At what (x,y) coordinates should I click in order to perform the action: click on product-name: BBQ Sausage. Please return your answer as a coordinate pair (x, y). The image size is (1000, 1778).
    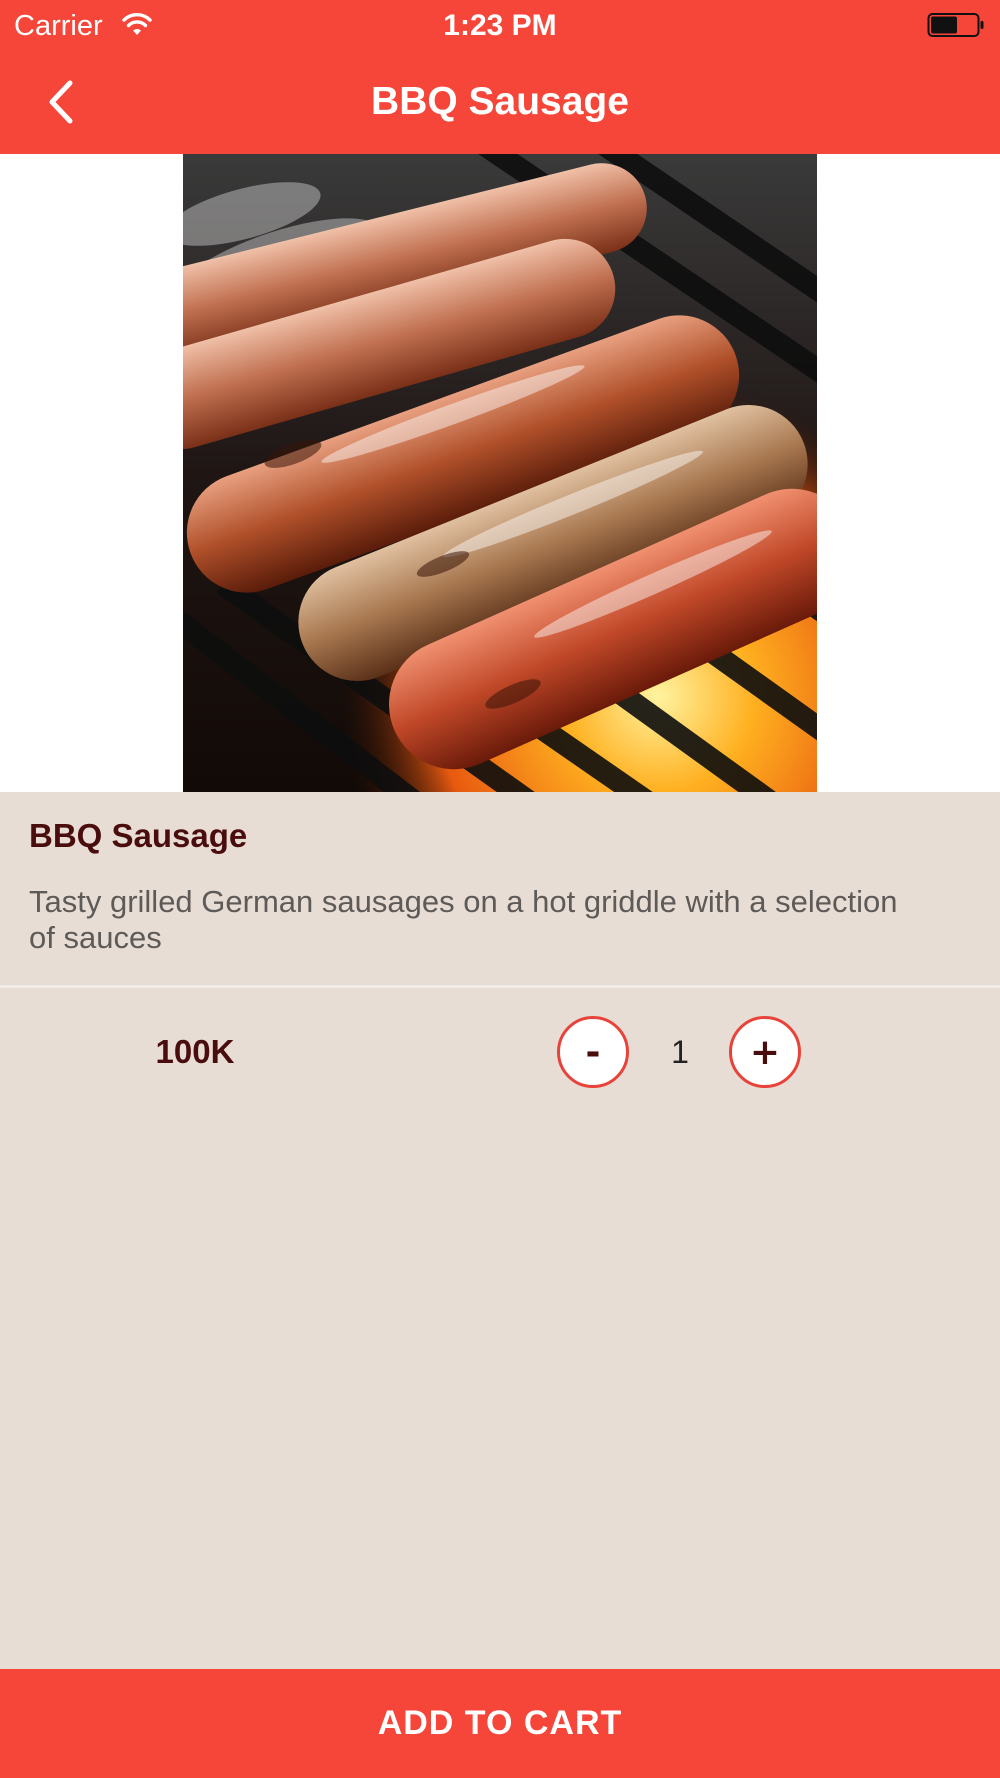
    Looking at the image, I should click on (138, 835).